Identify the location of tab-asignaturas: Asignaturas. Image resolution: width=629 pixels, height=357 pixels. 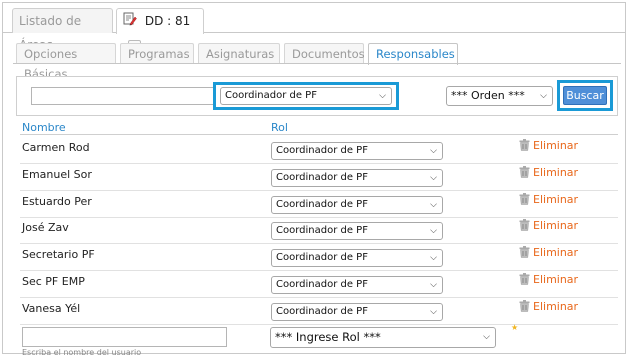
(239, 53).